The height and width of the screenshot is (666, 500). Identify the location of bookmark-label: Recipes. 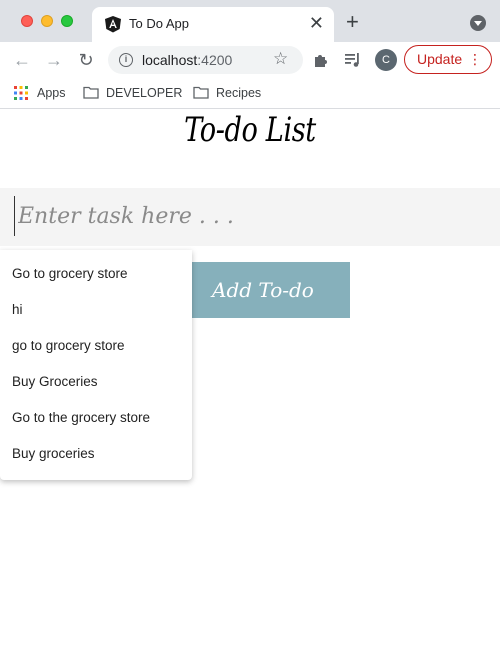
(239, 93).